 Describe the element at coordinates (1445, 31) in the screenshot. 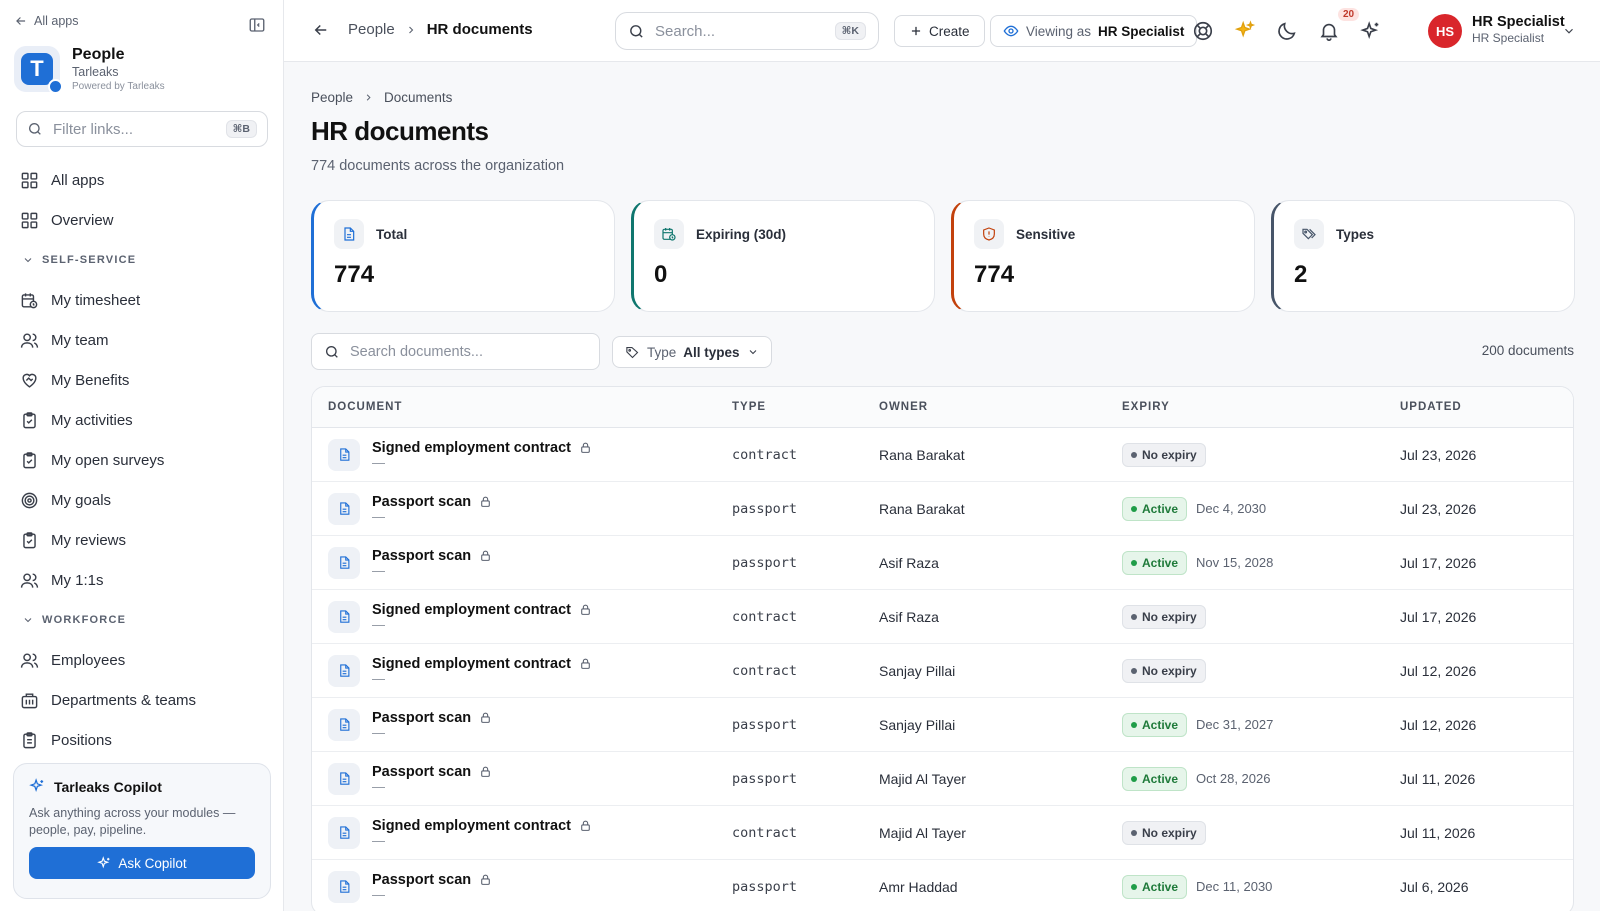

I see `user-avatar: HS` at that location.